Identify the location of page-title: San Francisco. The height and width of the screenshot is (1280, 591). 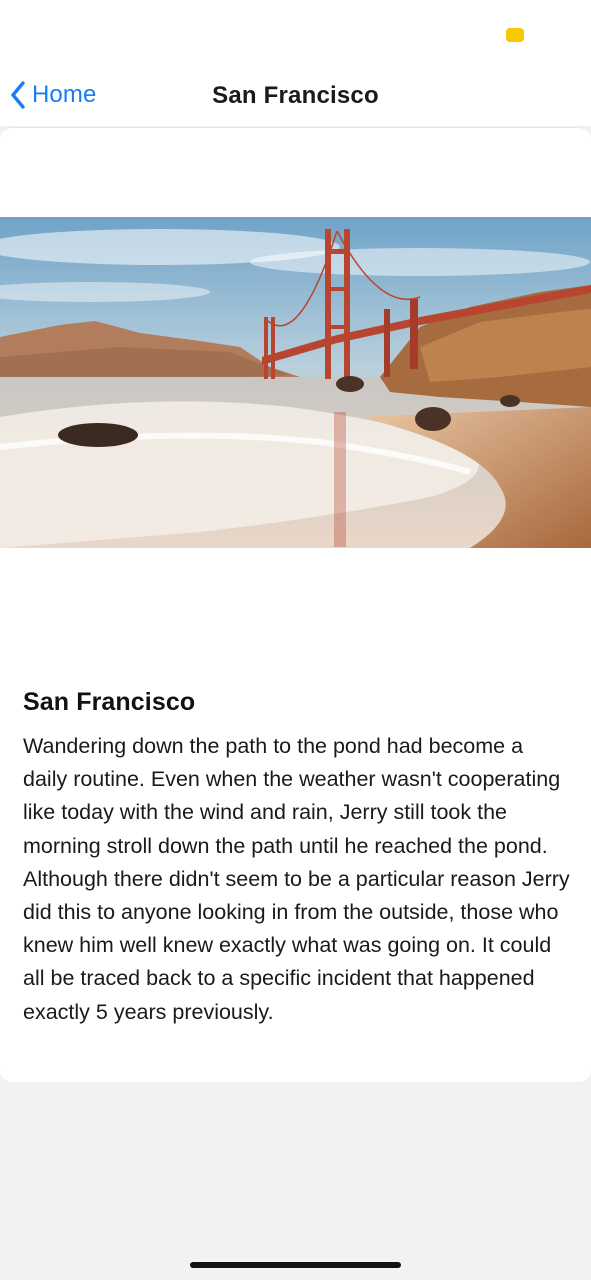
(295, 95).